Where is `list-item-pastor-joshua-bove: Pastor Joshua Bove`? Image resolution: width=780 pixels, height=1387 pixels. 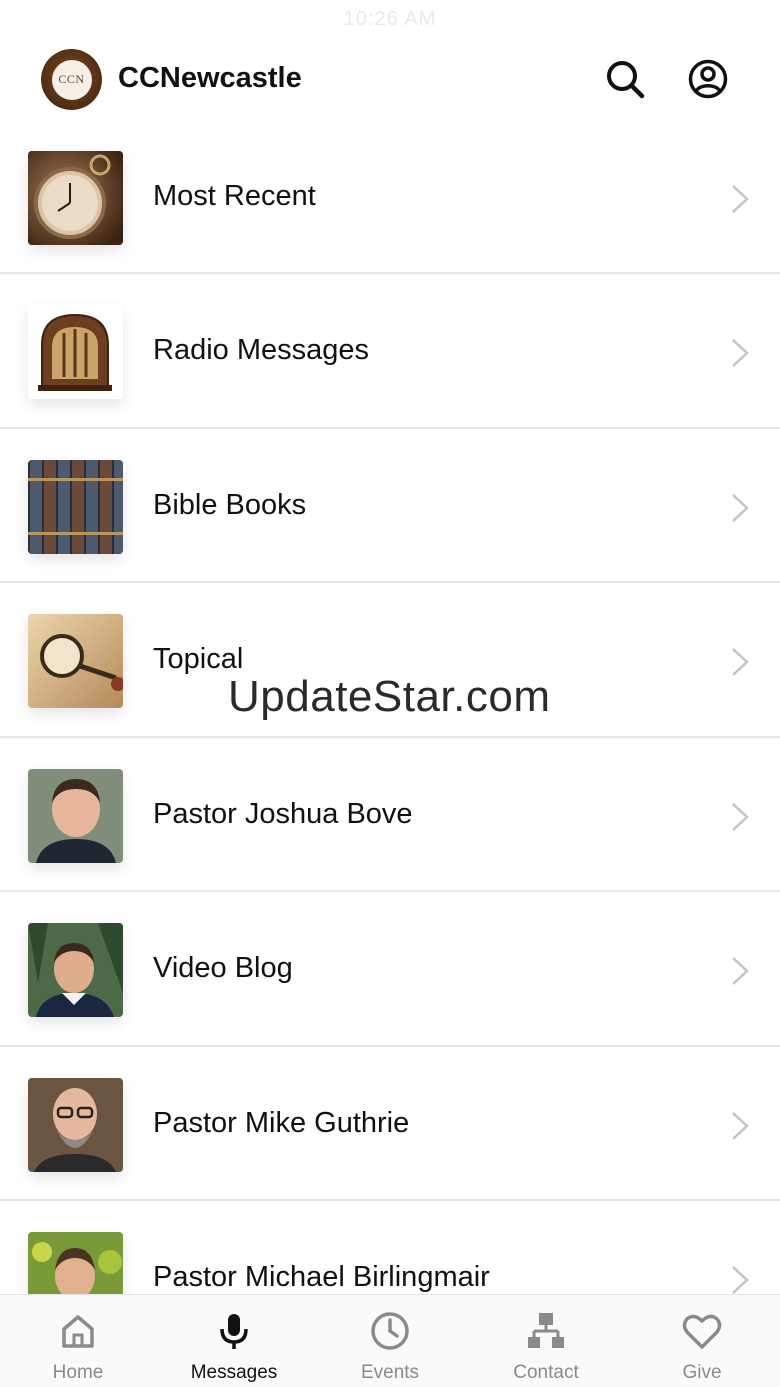
list-item-pastor-joshua-bove: Pastor Joshua Bove is located at coordinates (390, 815).